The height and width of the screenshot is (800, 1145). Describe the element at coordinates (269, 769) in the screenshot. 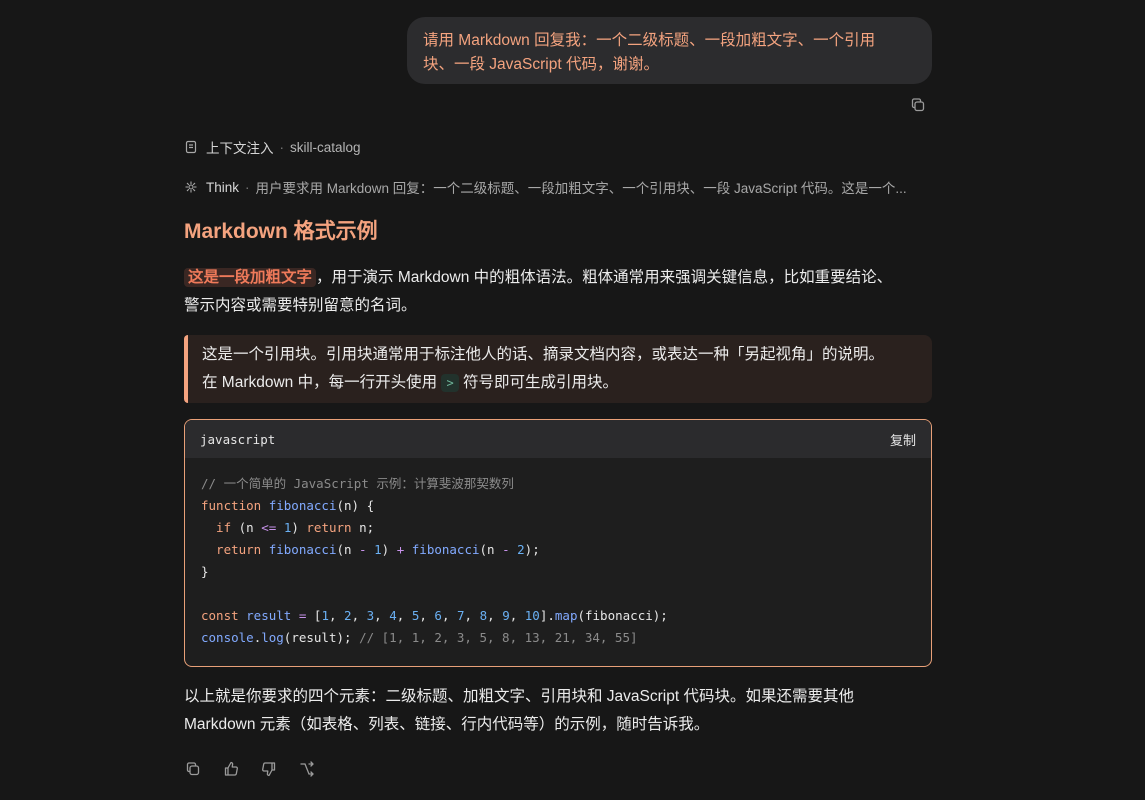

I see `thumbs-down-icon` at that location.